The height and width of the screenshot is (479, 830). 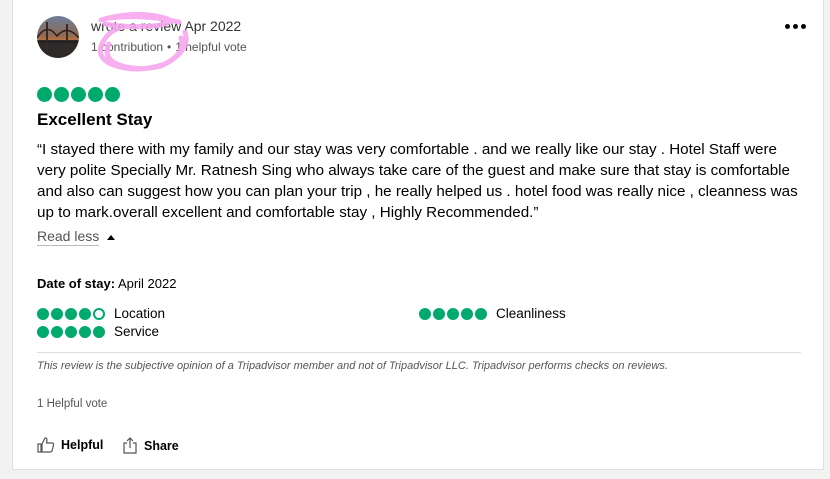 What do you see at coordinates (68, 237) in the screenshot?
I see `read-less-label: Read less` at bounding box center [68, 237].